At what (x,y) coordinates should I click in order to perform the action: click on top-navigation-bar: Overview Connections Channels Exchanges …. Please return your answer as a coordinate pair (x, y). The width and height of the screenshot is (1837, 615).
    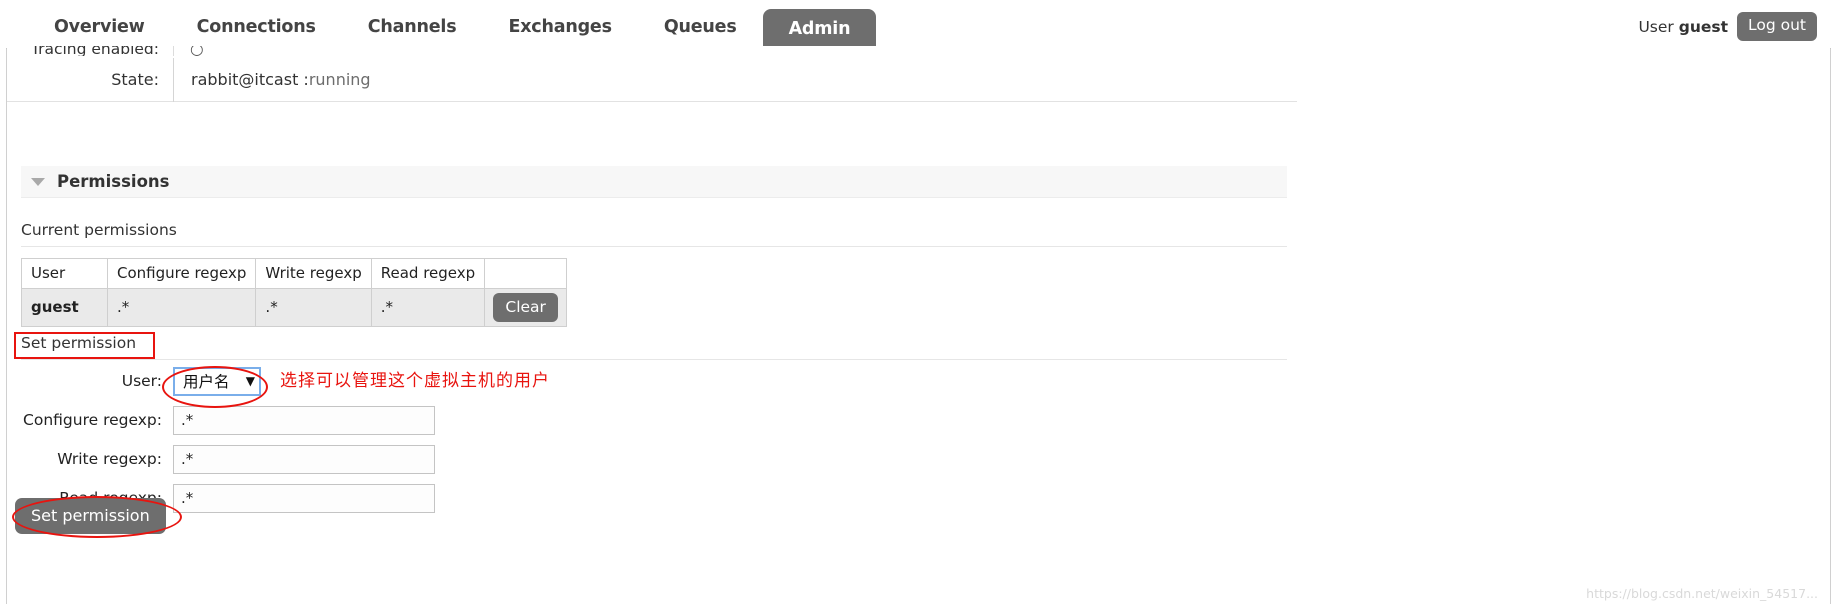
    Looking at the image, I should click on (918, 26).